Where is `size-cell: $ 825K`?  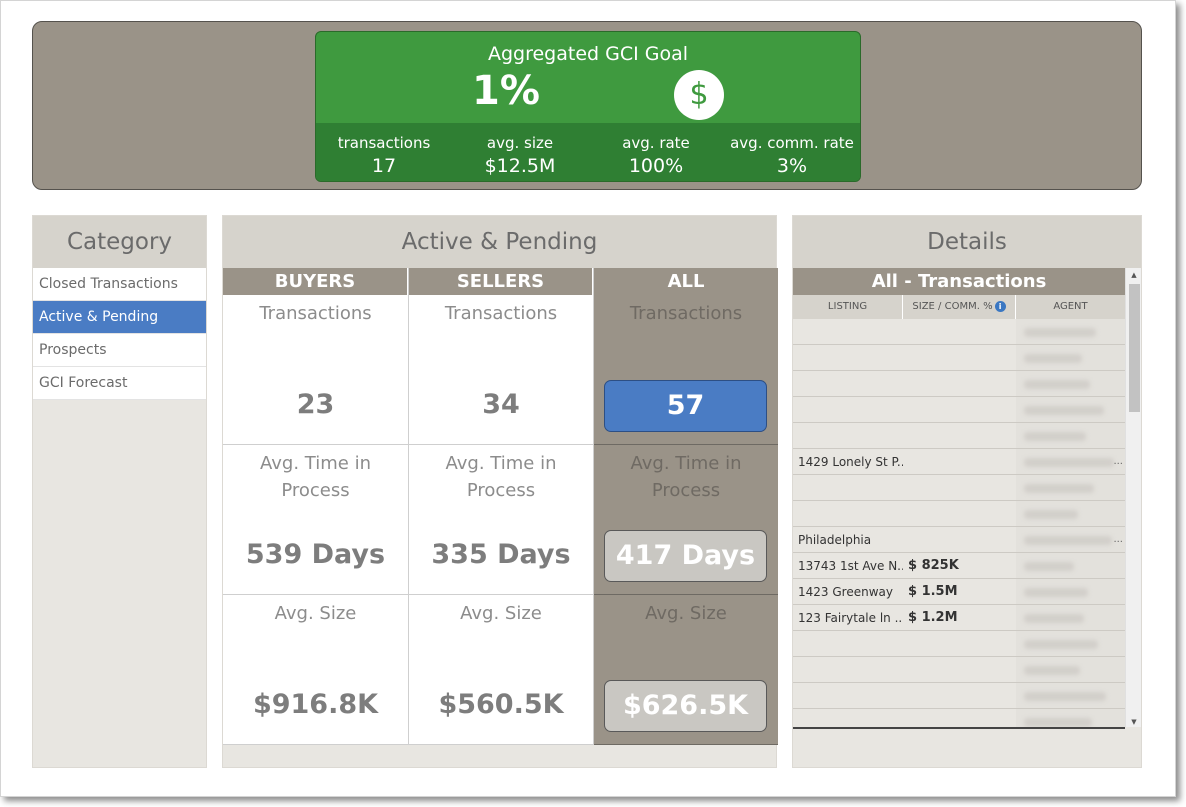 size-cell: $ 825K is located at coordinates (933, 565).